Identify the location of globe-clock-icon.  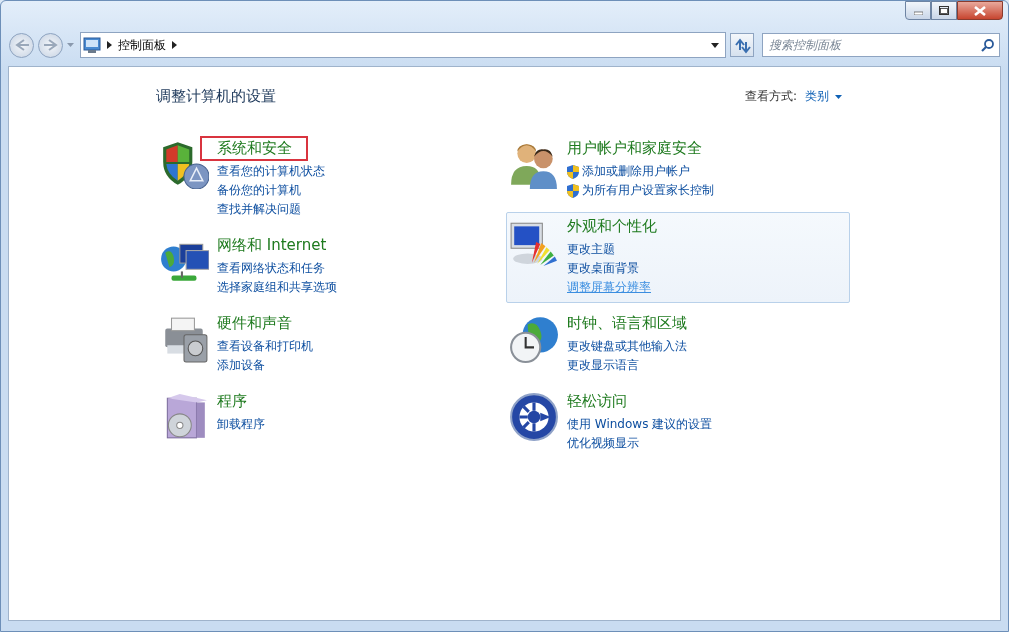
(534, 339).